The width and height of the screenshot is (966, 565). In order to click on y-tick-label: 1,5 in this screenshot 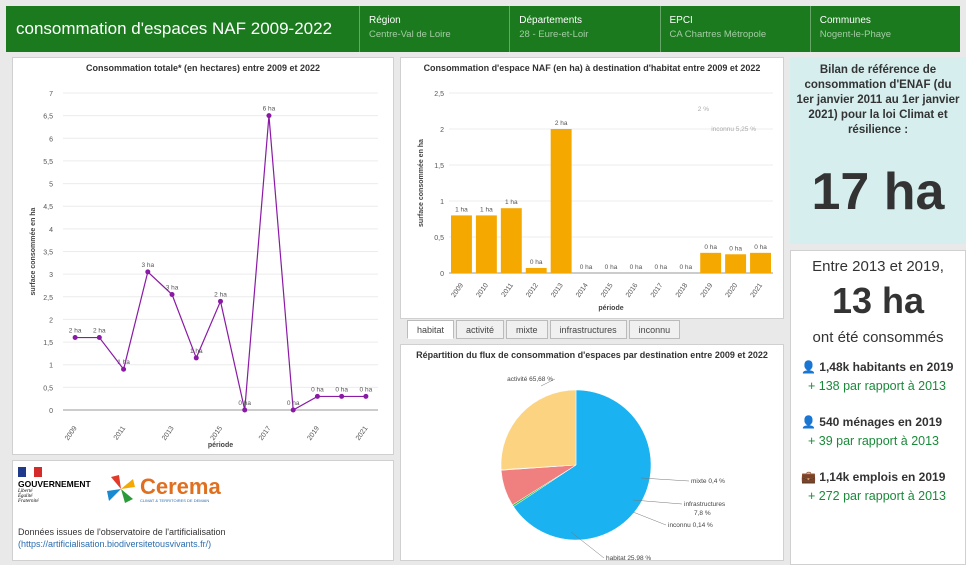, I will do `click(439, 166)`.